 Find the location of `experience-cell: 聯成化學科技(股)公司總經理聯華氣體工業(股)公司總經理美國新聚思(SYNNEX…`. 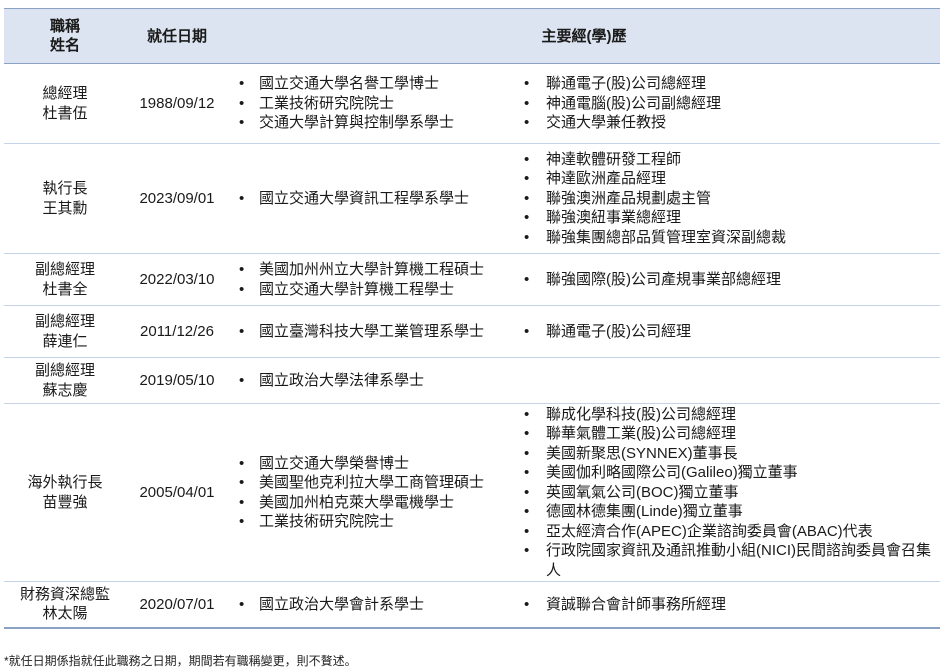

experience-cell: 聯成化學科技(股)公司總經理聯華氣體工業(股)公司總經理美國新聚思(SYNNEX… is located at coordinates (728, 492).